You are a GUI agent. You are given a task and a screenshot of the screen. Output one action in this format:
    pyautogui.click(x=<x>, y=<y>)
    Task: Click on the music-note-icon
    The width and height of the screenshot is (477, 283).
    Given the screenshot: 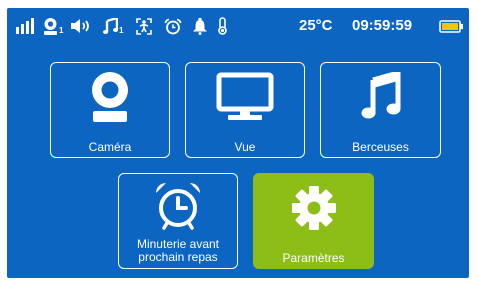 What is the action you would take?
    pyautogui.click(x=380, y=95)
    